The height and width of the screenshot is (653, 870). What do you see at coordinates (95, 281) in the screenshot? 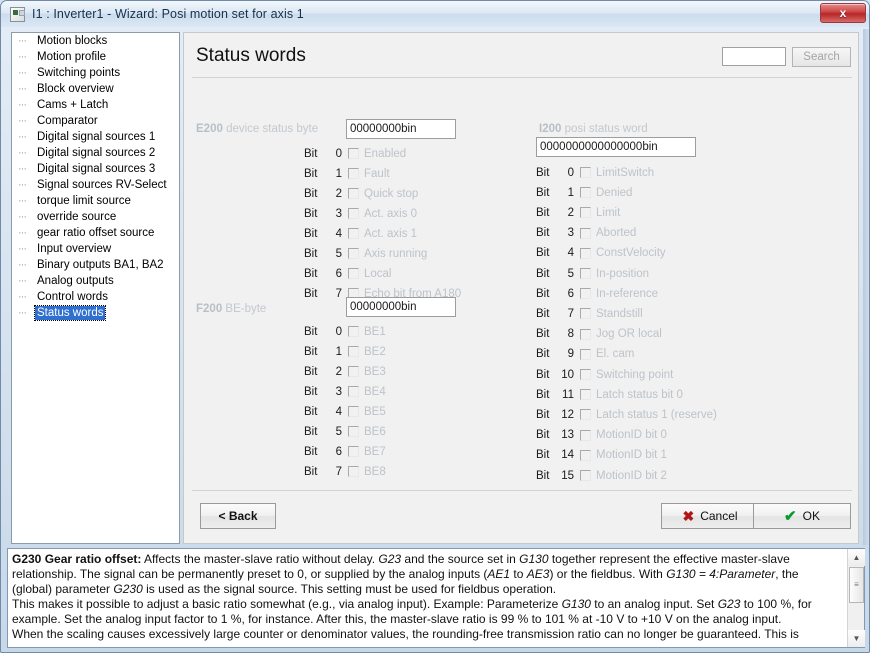
I see `sidebar-item-analog-outputs: ··· Analog outputs` at bounding box center [95, 281].